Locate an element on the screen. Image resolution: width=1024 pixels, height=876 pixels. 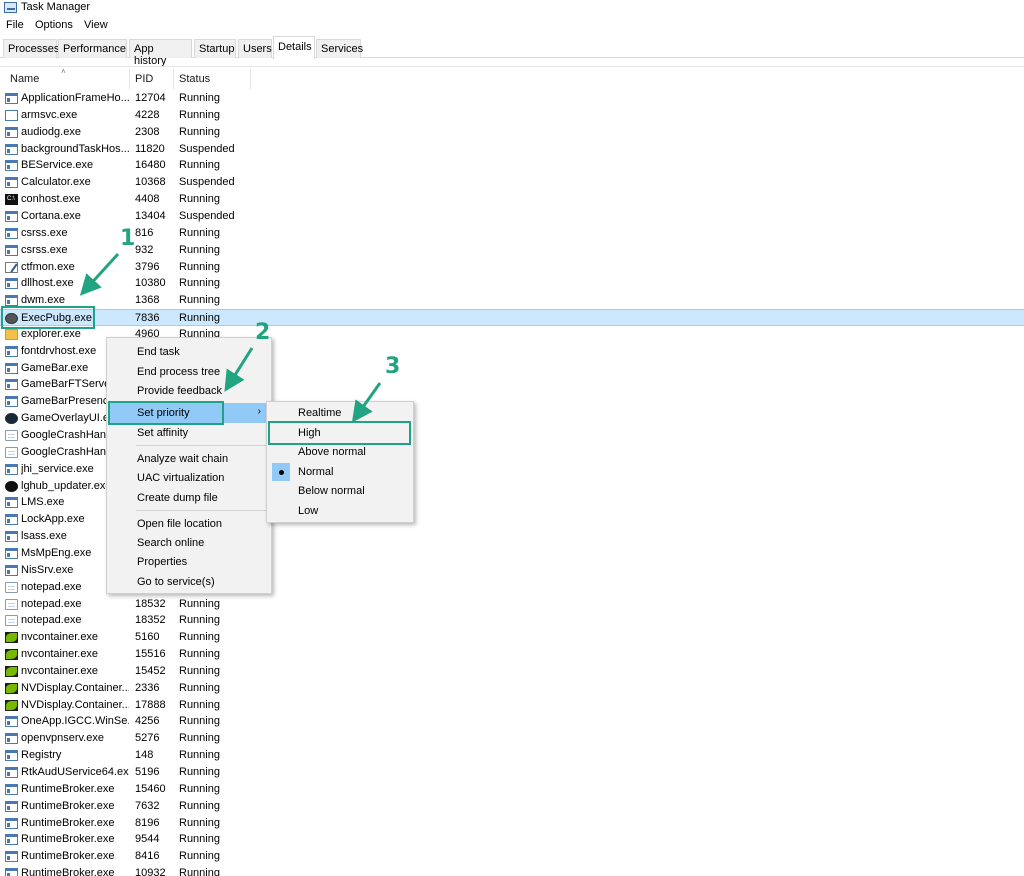
annotation-arrows is located at coordinates (230, 337).